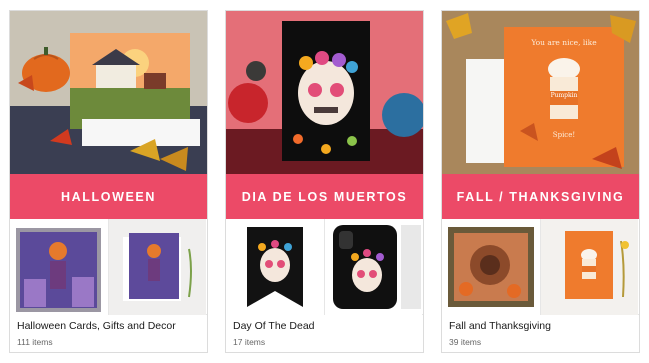 Image resolution: width=649 pixels, height=363 pixels. I want to click on category-title: Fall and Thanksgiving, so click(541, 326).